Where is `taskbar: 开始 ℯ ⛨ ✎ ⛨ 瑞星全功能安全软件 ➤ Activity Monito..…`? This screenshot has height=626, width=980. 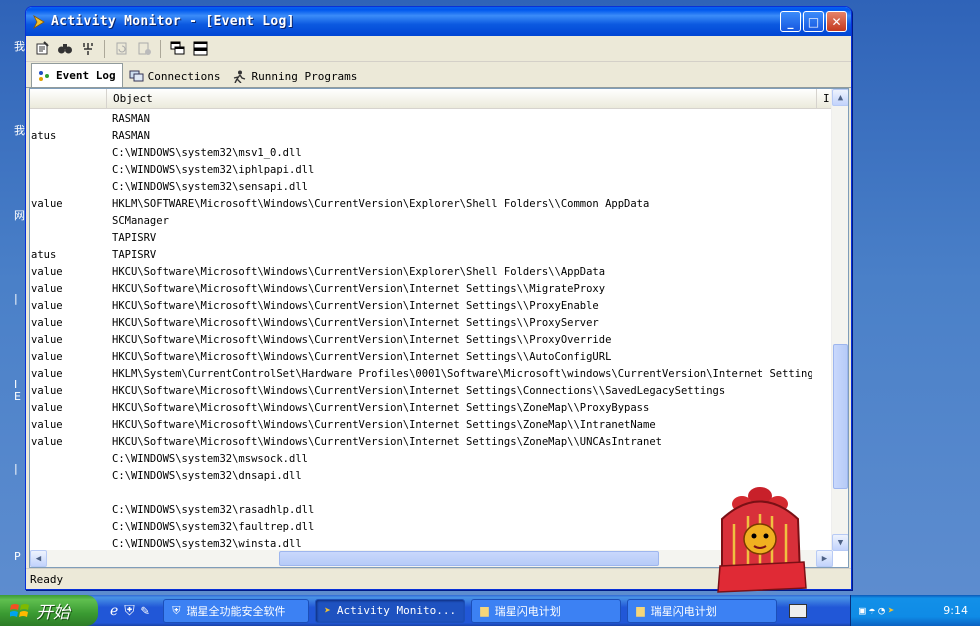 taskbar: 开始 ℯ ⛨ ✎ ⛨ 瑞星全功能安全软件 ➤ Activity Monito..… is located at coordinates (490, 610).